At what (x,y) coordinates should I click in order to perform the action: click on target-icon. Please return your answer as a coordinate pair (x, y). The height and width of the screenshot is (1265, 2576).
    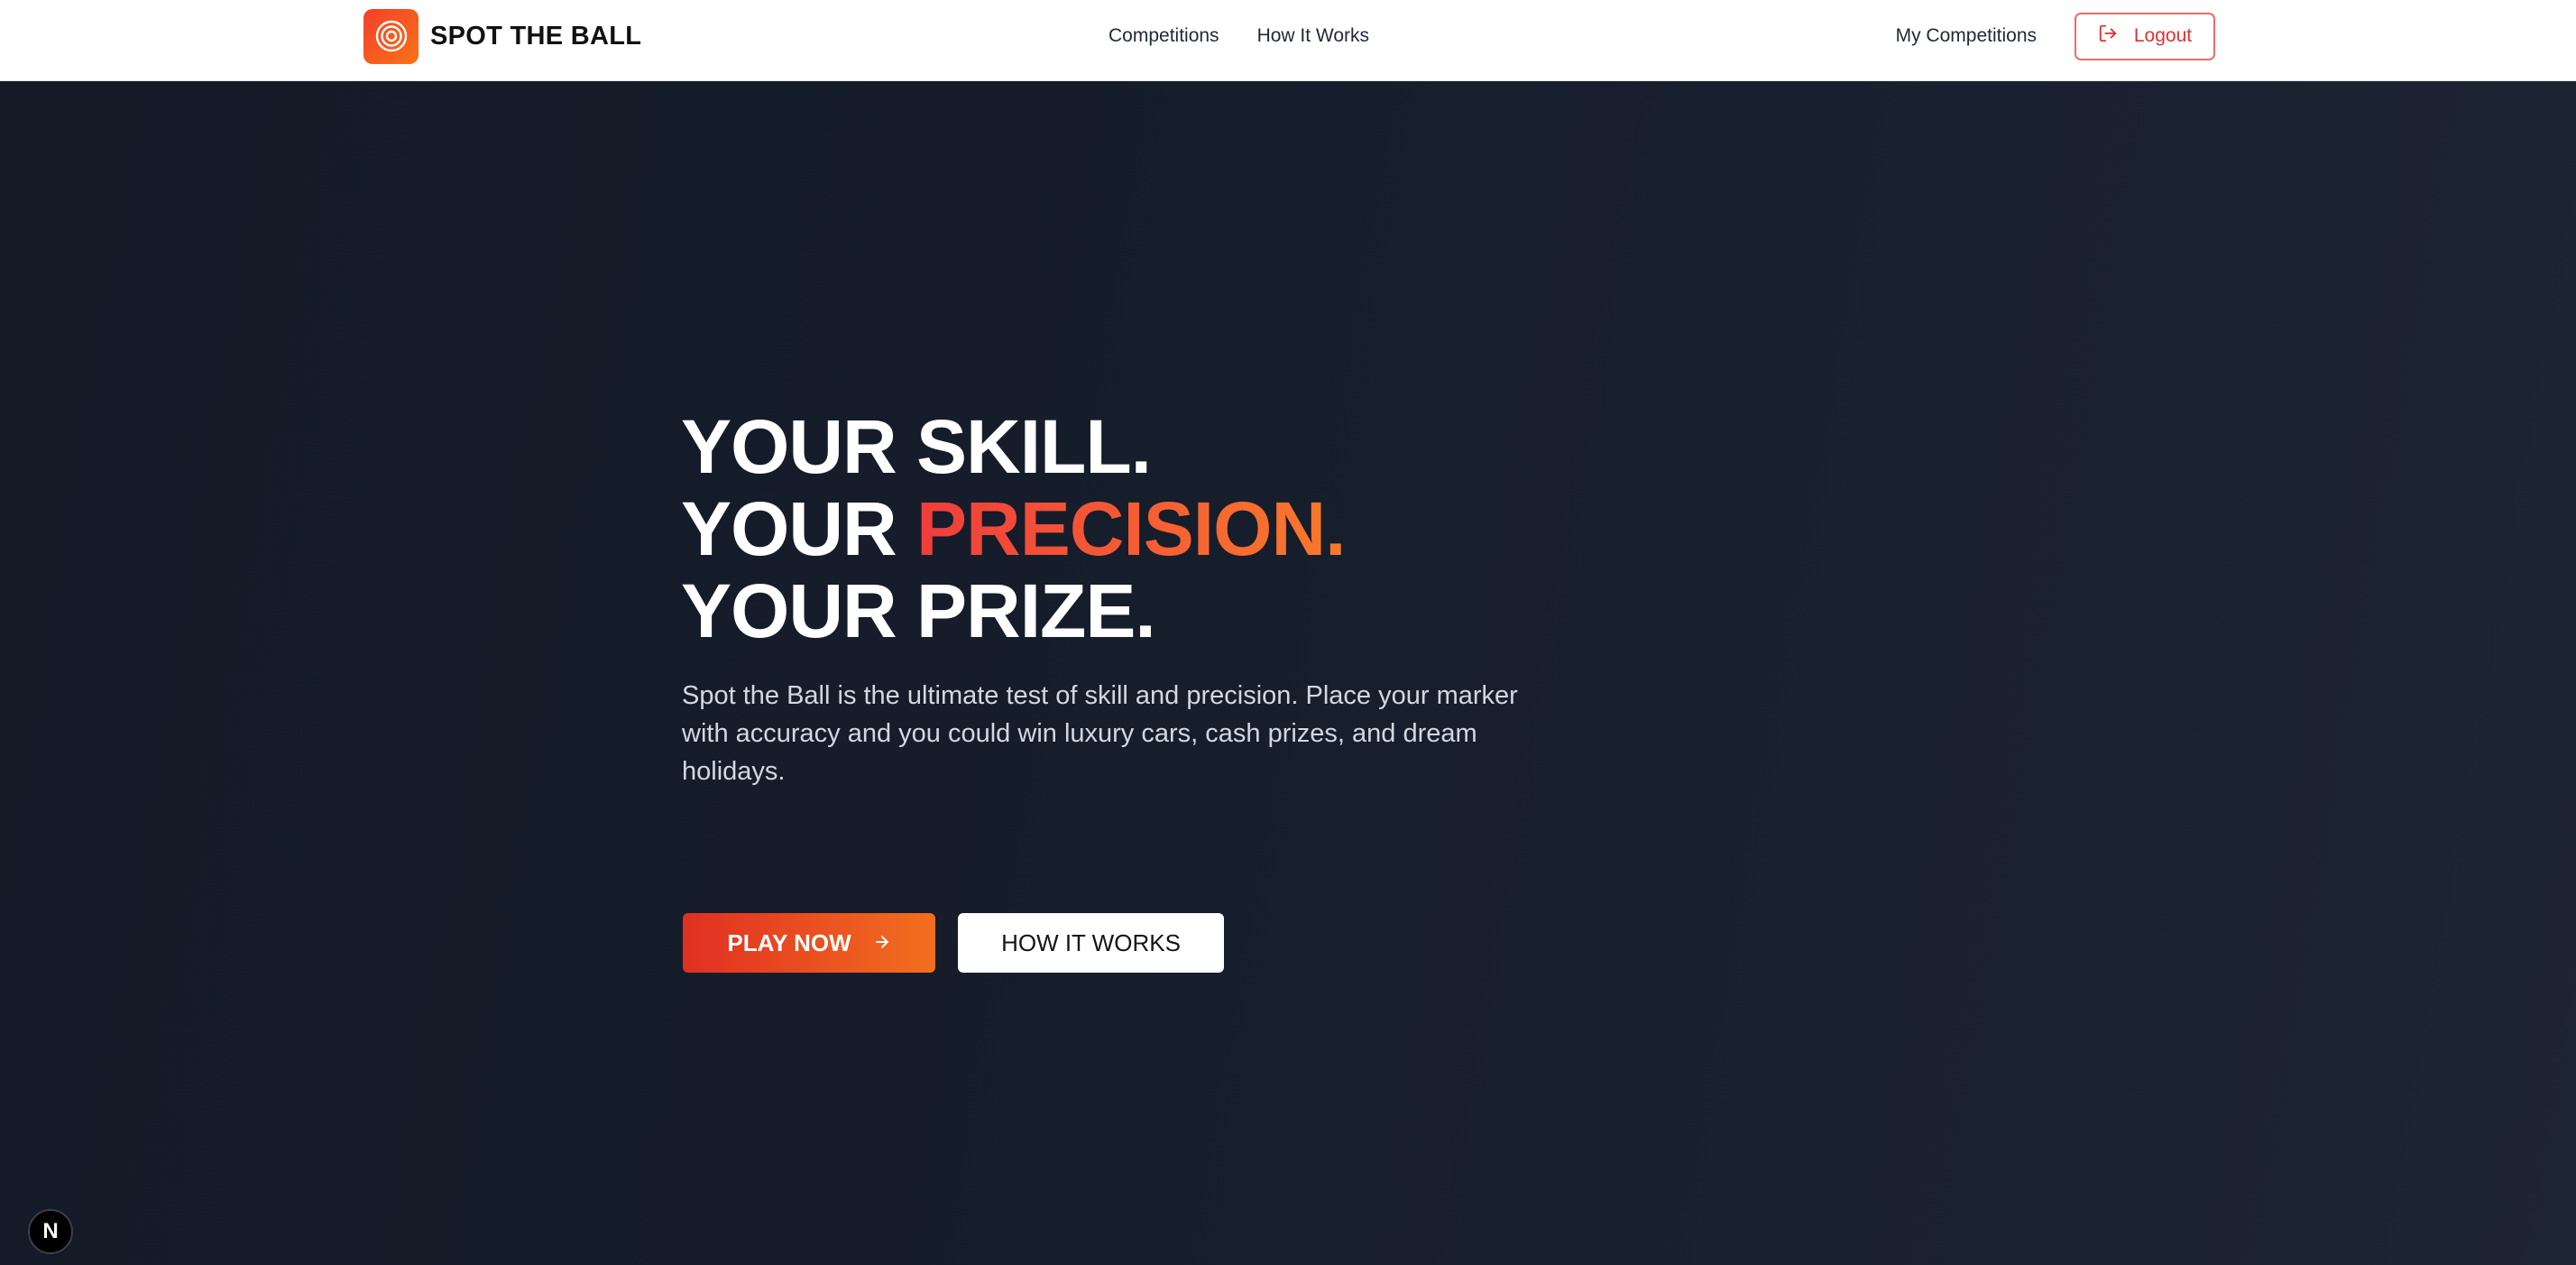
    Looking at the image, I should click on (391, 36).